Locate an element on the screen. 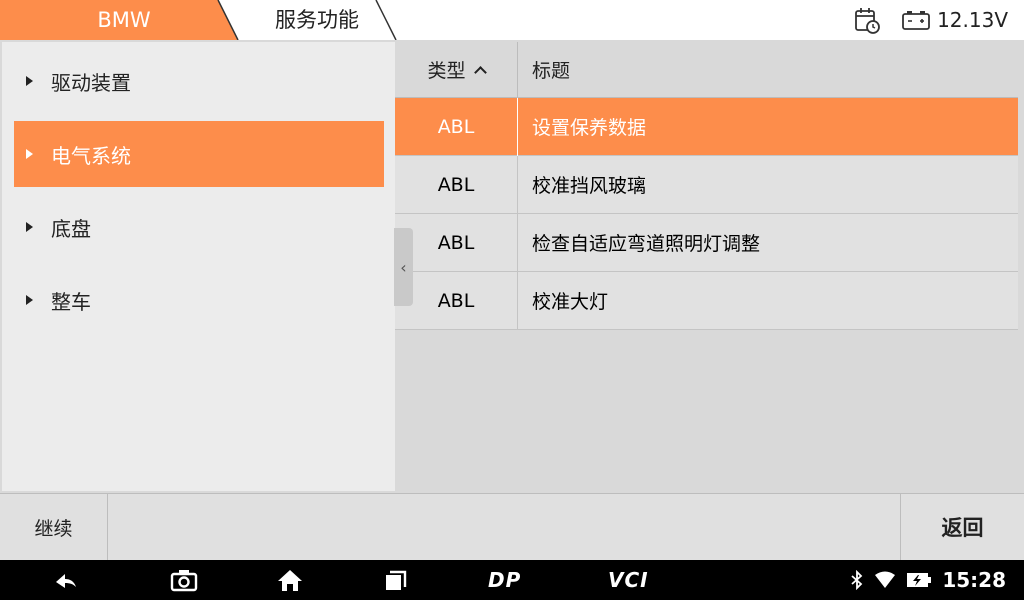 This screenshot has height=600, width=1024. table-row: ABL 校准大灯 is located at coordinates (706, 300).